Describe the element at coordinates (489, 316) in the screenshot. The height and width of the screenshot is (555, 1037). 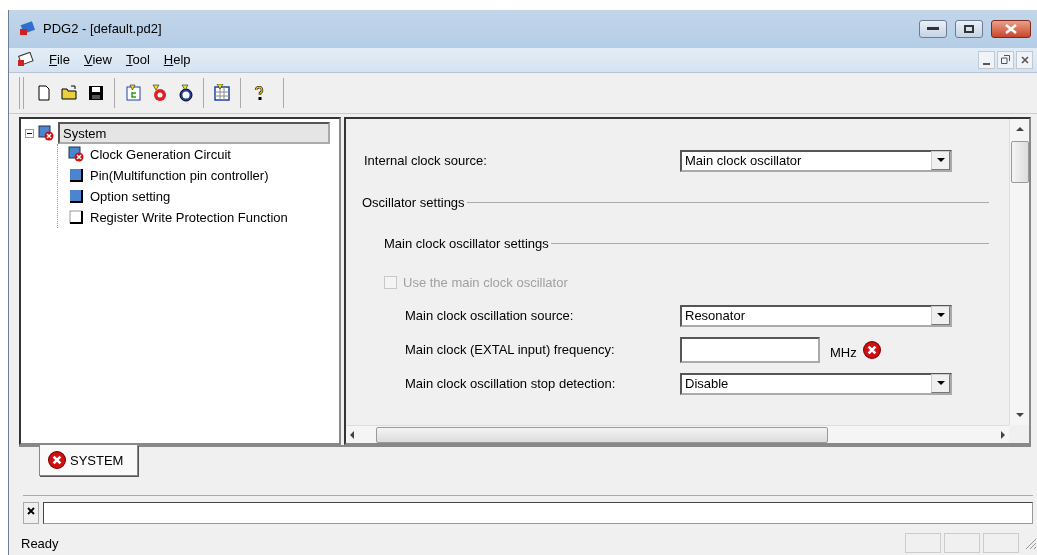
I see `field-label: Main clock oscillation source:` at that location.